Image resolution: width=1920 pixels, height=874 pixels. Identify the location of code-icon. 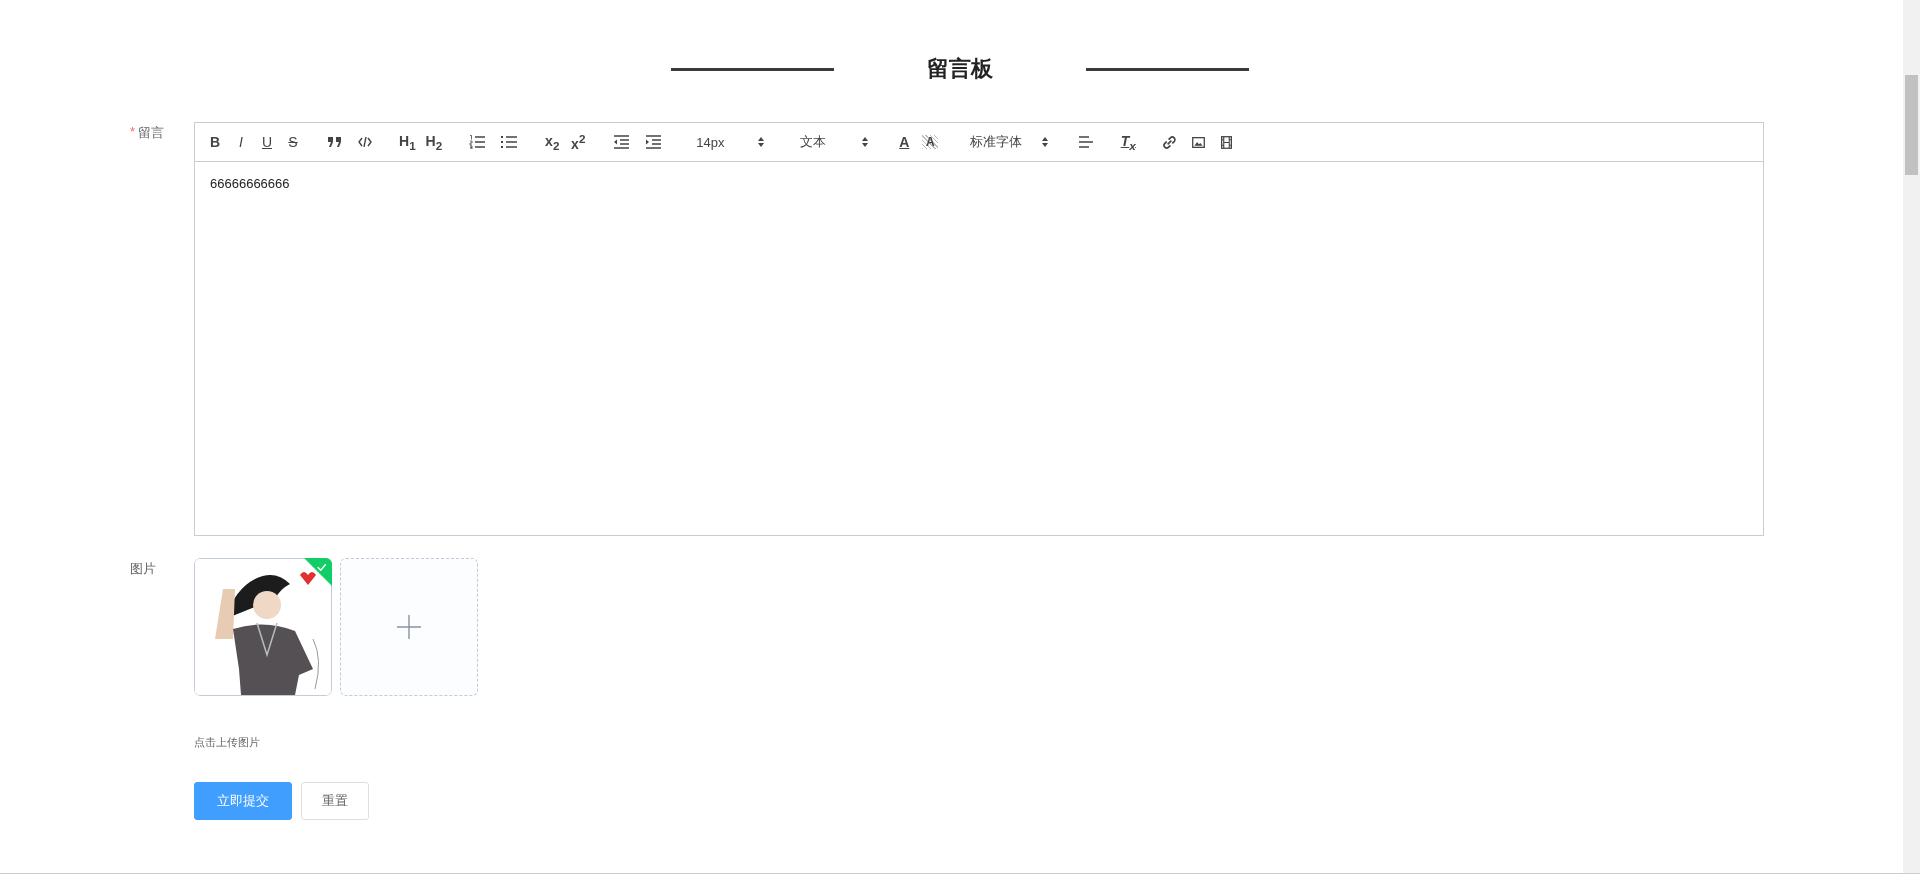
(365, 142).